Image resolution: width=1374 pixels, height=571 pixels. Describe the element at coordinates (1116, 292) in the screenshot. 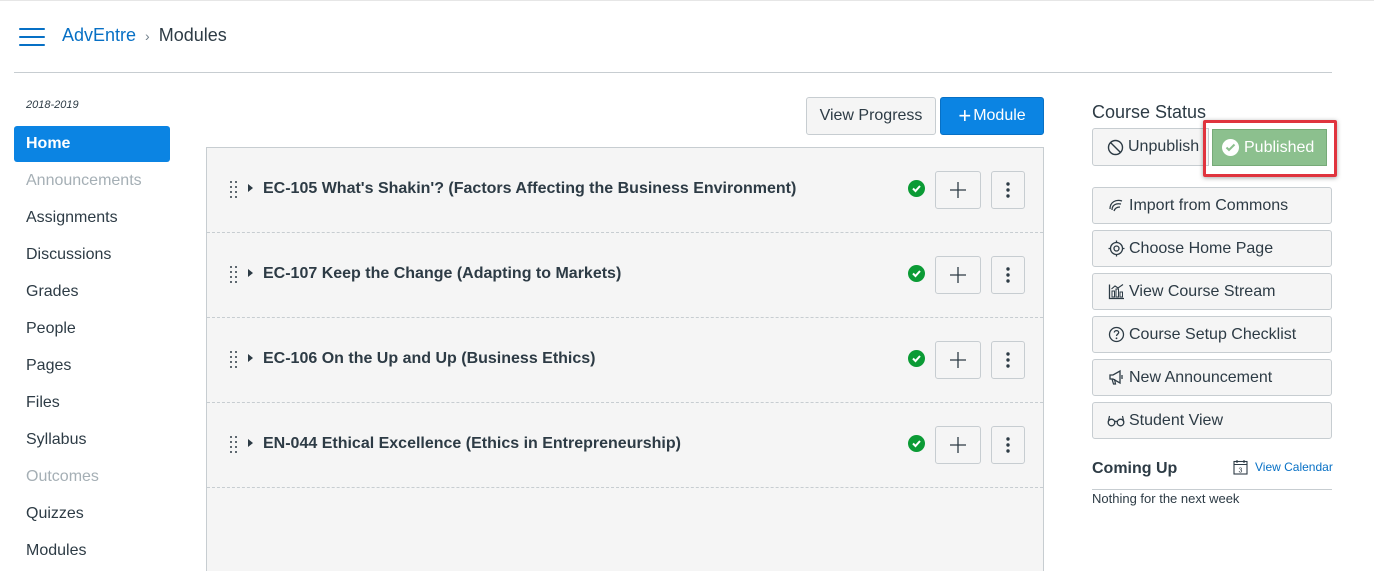

I see `stream-chart-icon` at that location.